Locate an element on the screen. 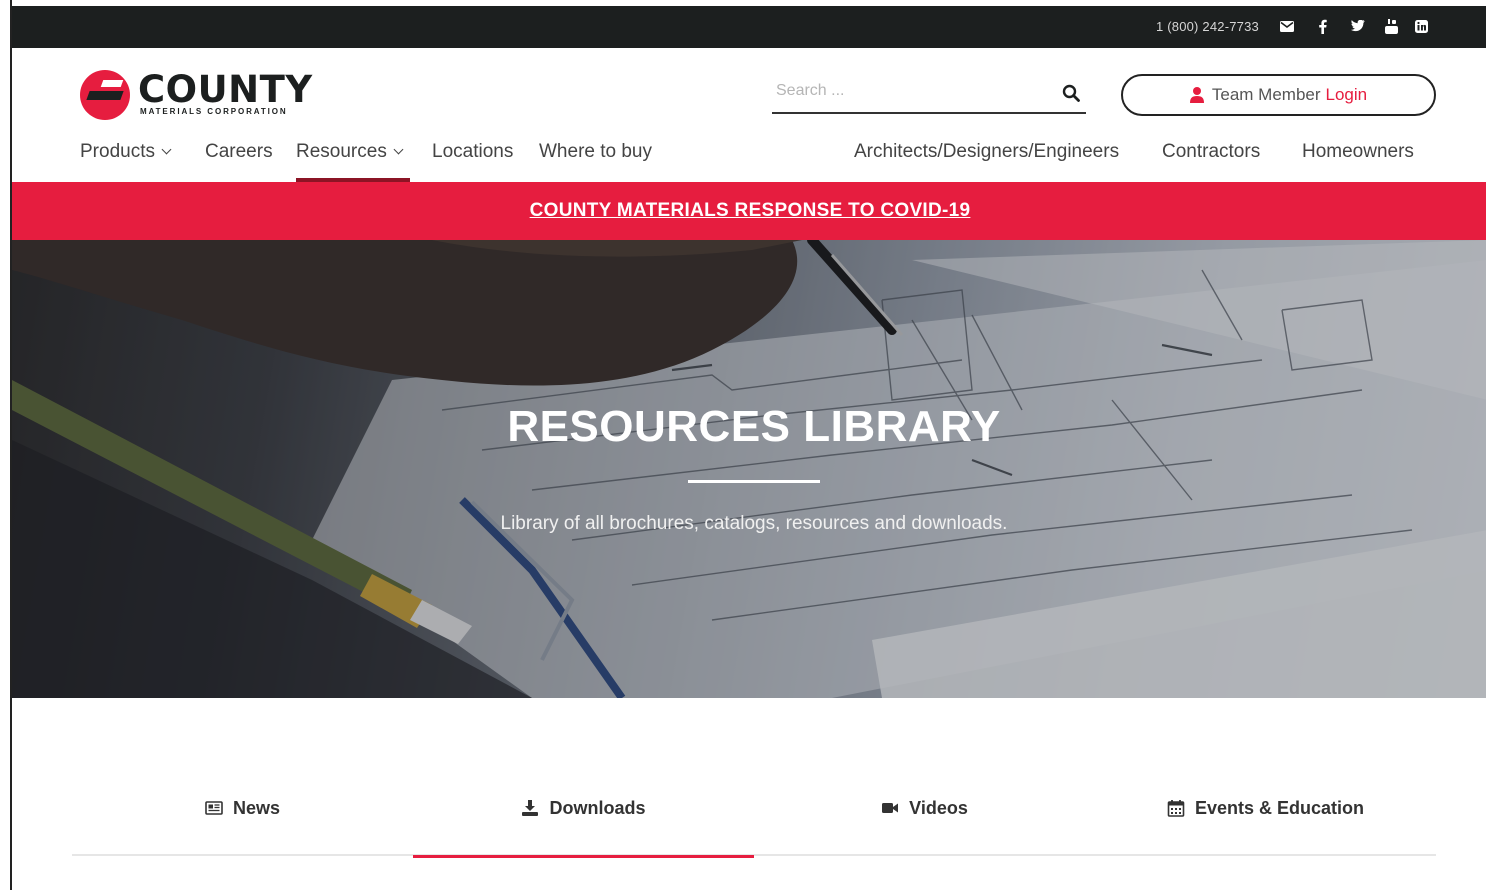 Image resolution: width=1486 pixels, height=890 pixels. team-member-login-button: Team Member Login is located at coordinates (1278, 95).